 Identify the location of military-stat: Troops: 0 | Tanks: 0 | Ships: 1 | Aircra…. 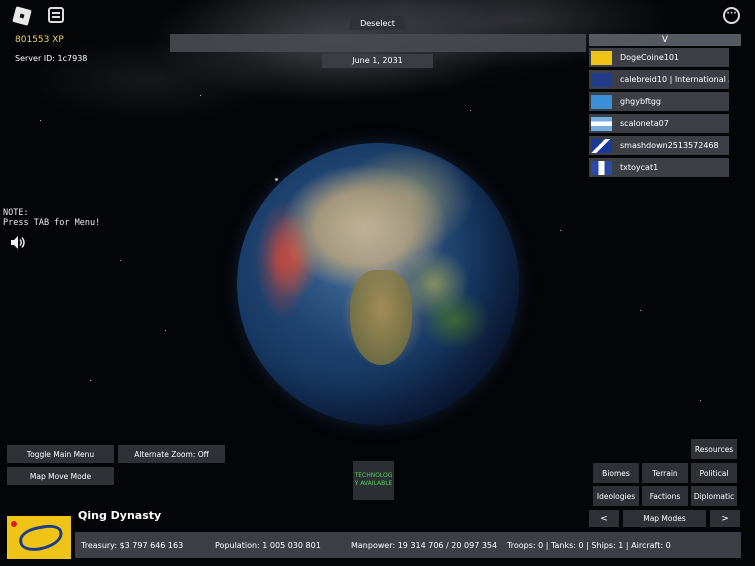
(589, 545).